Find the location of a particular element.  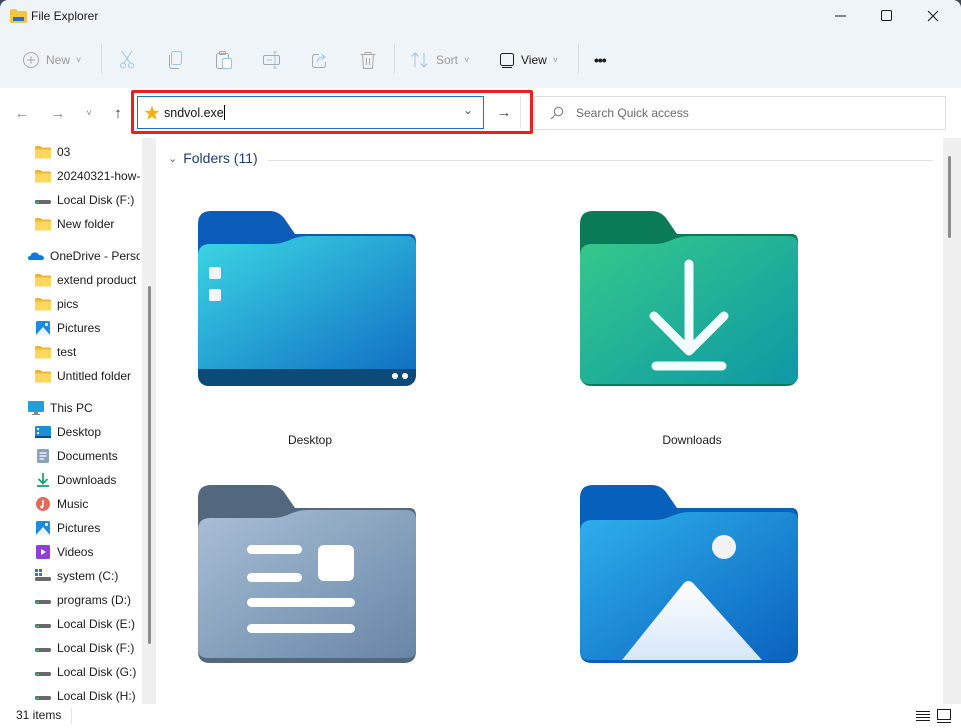

rename-button is located at coordinates (272, 60).